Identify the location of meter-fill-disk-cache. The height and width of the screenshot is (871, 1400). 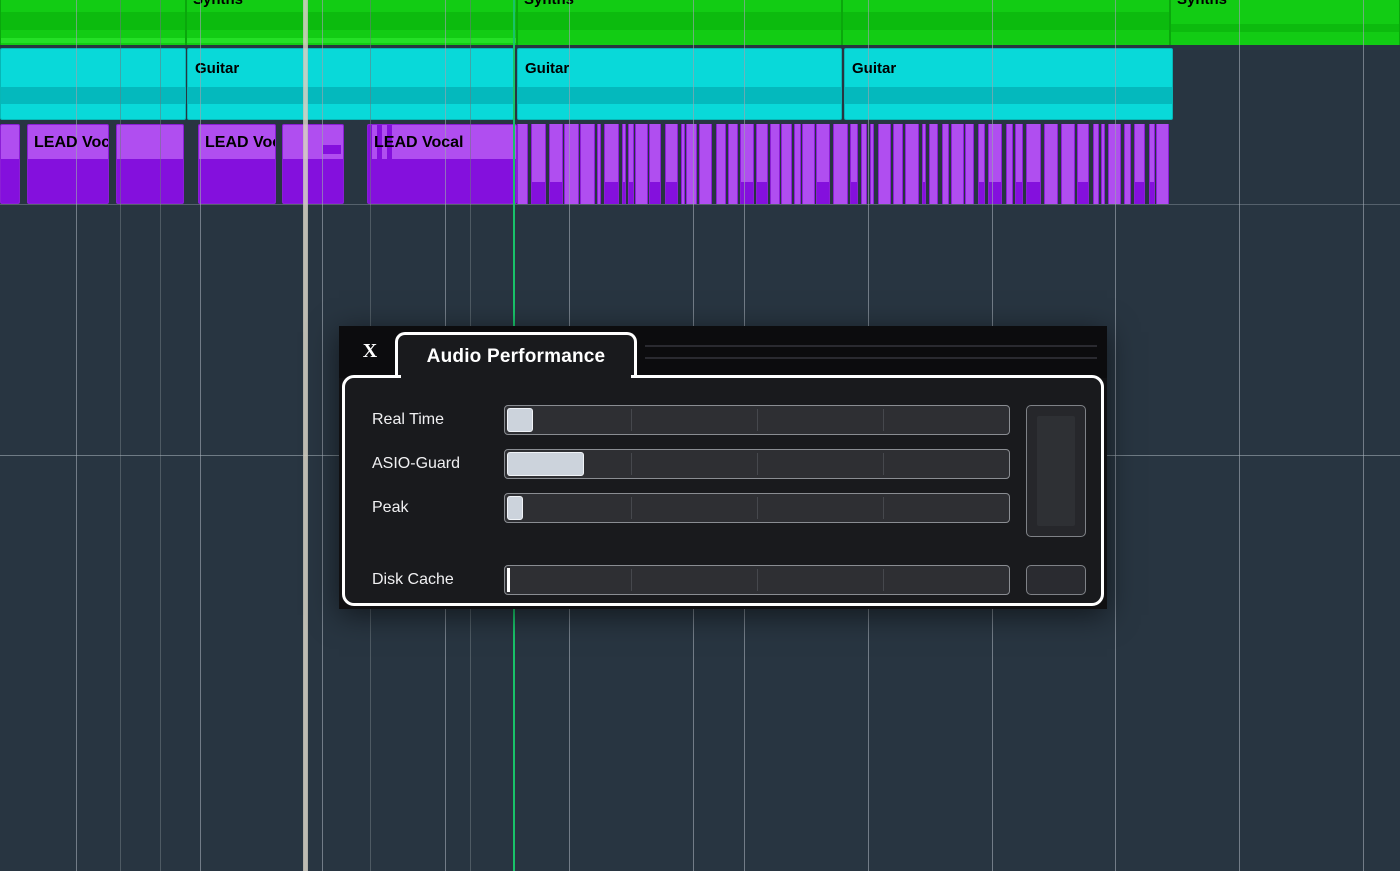
(508, 580).